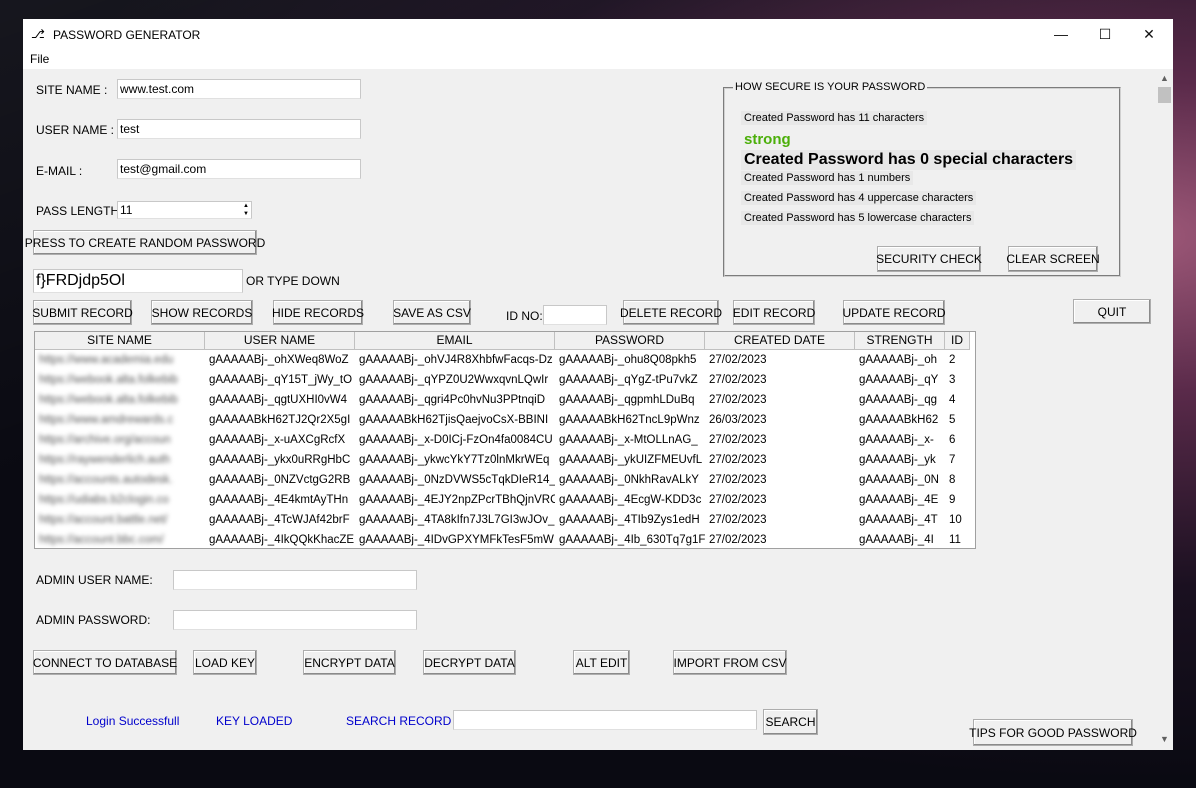 The image size is (1196, 788). What do you see at coordinates (239, 169) in the screenshot?
I see `email-input: test@gmail.com` at bounding box center [239, 169].